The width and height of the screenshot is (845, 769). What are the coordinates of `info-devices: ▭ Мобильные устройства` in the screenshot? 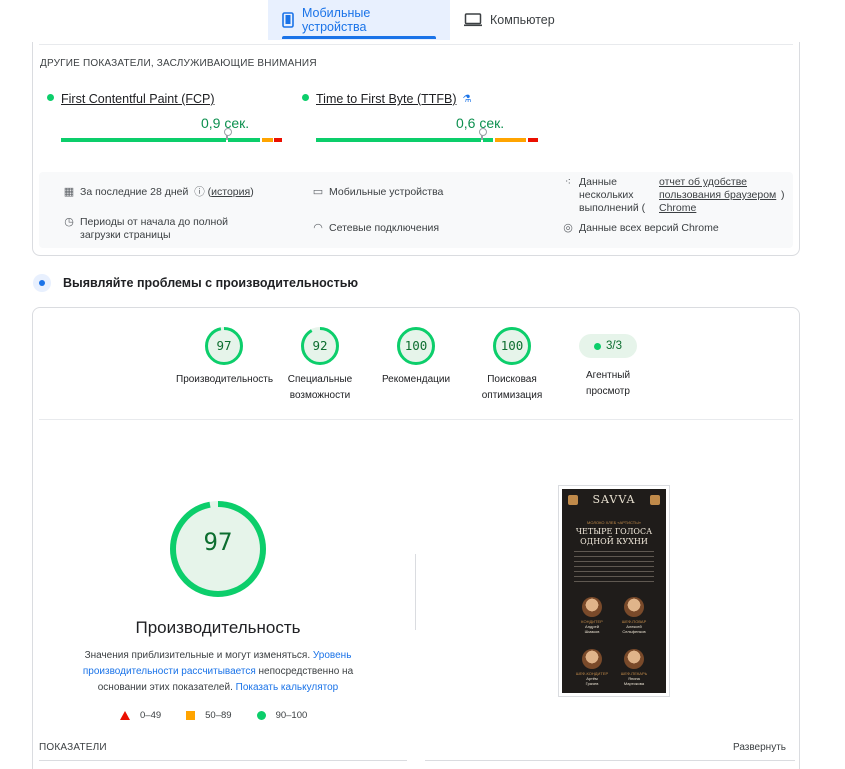 It's located at (377, 192).